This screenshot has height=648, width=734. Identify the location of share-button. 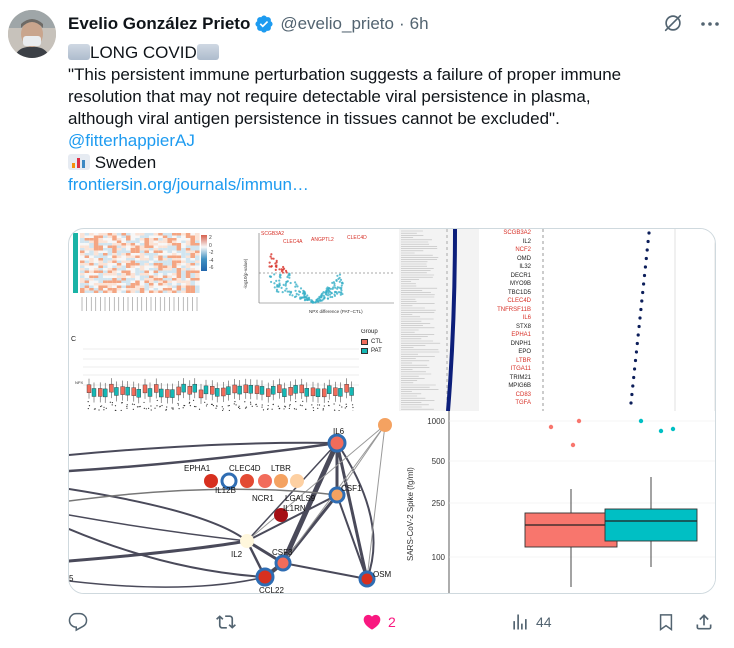
(704, 622).